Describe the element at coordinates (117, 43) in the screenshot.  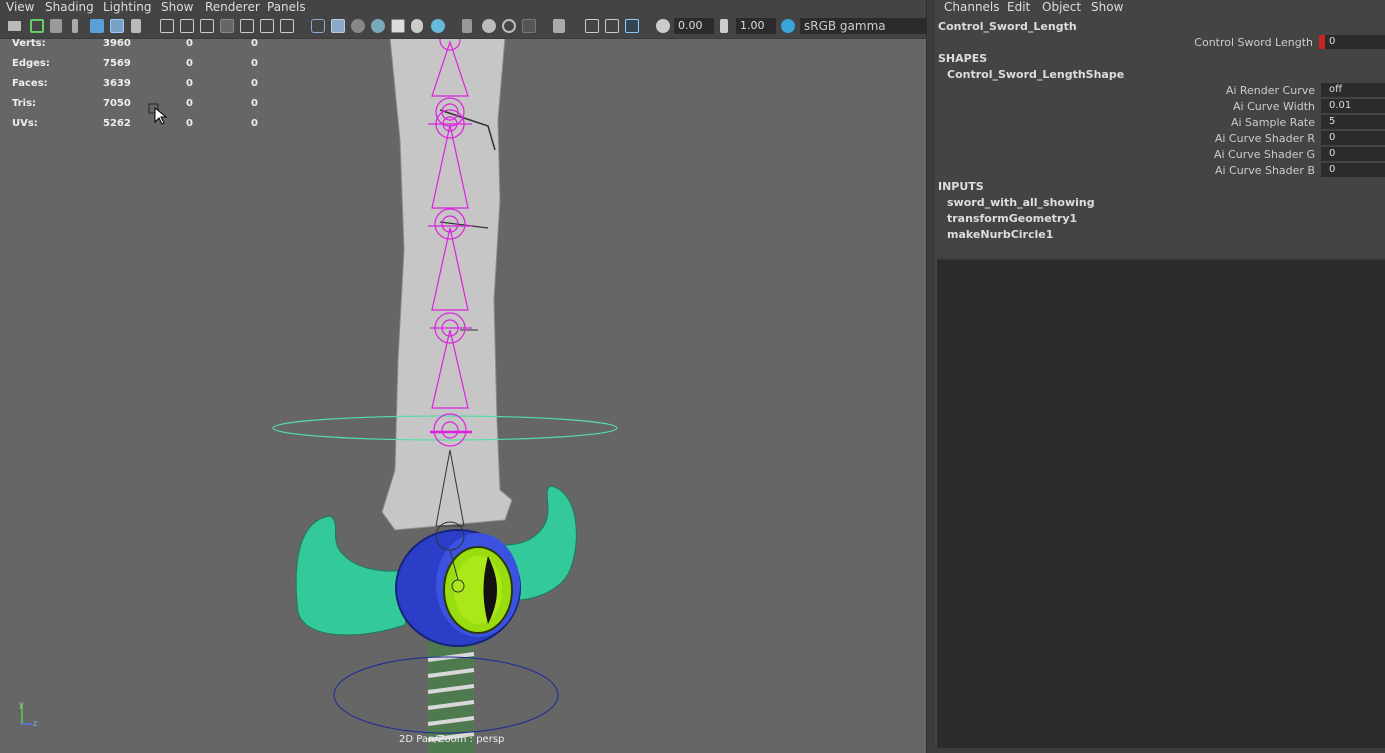
I see `hud-value: 3960` at that location.